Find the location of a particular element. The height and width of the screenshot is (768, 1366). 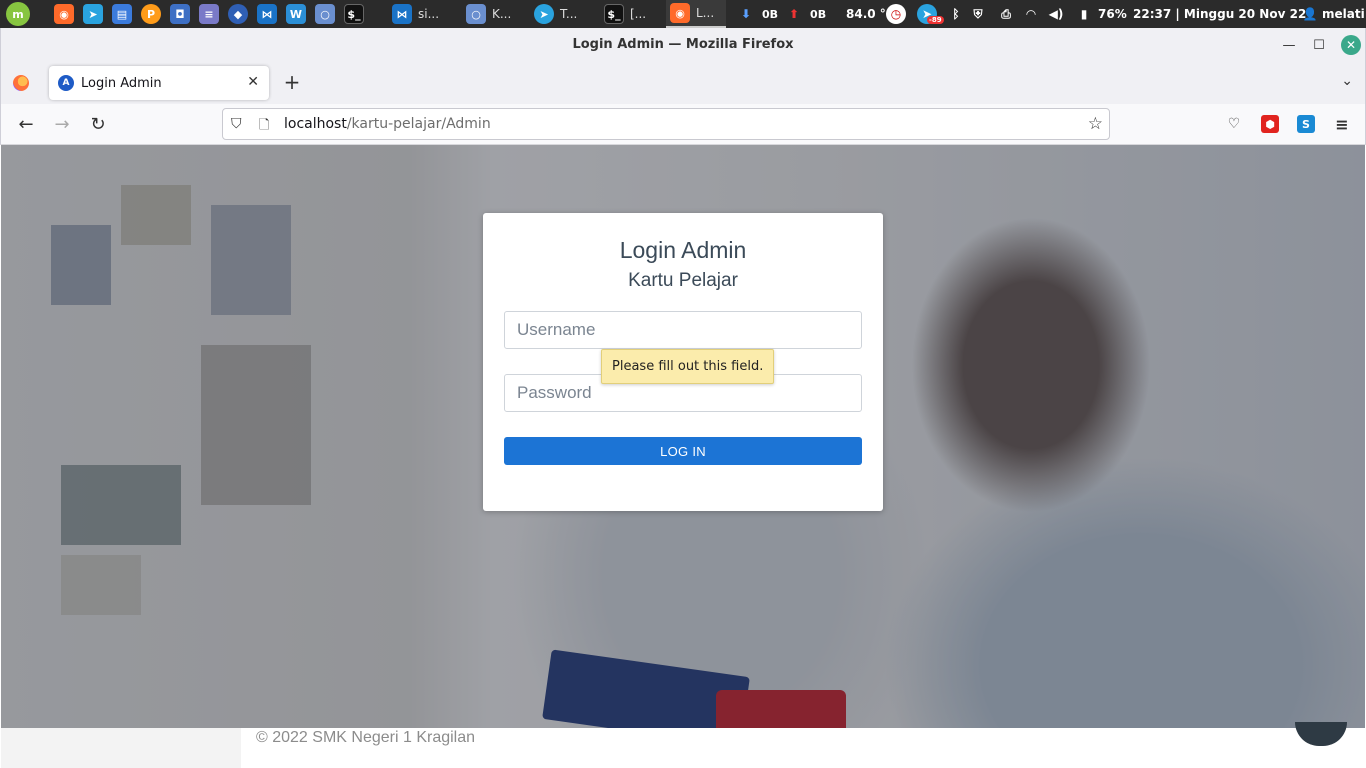

list-all-tabs-chevron-icon: ⌄ is located at coordinates (1347, 81).